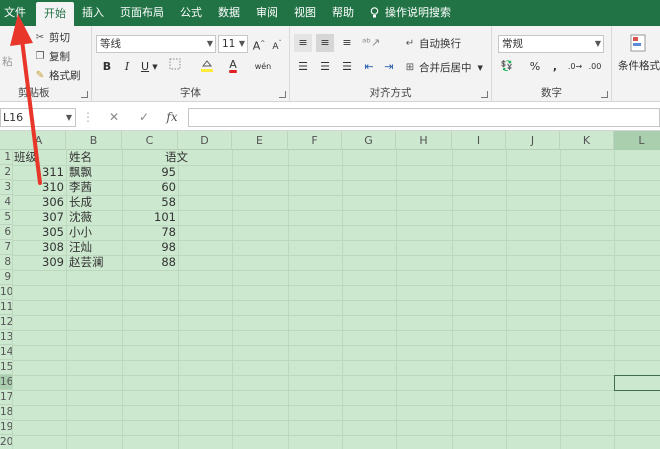 The width and height of the screenshot is (660, 449). I want to click on align-right-icon: ☰, so click(347, 67).